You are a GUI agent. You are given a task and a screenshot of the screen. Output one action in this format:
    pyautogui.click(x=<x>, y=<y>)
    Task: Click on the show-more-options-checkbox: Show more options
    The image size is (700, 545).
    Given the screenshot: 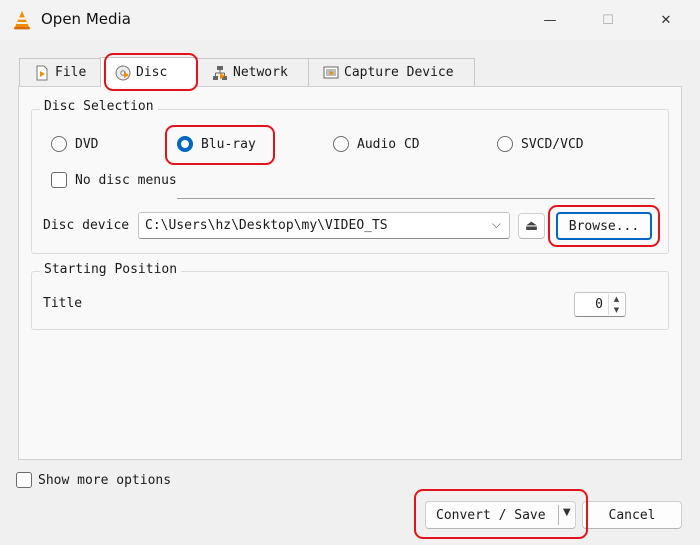 What is the action you would take?
    pyautogui.click(x=93, y=480)
    